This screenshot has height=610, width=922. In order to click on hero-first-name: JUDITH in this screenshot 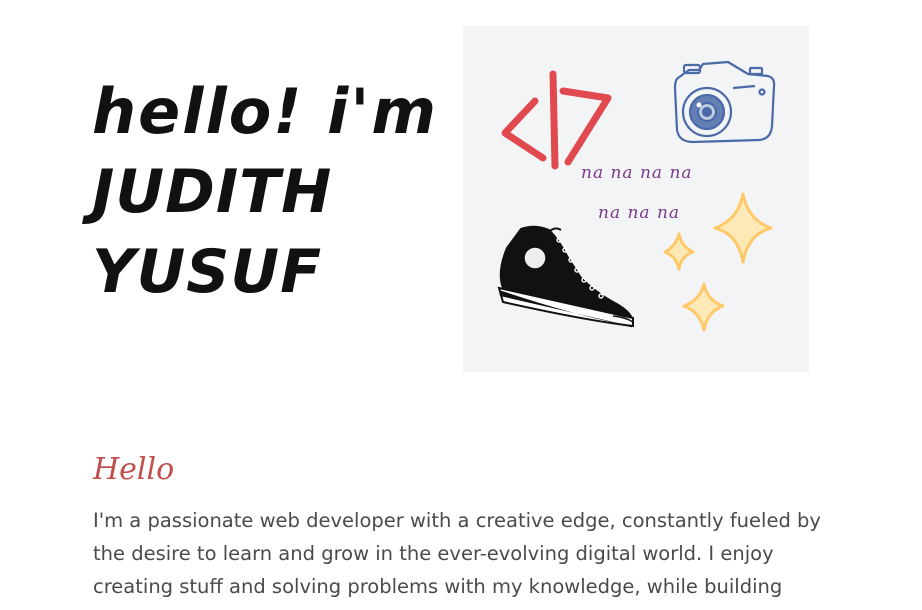, I will do `click(212, 192)`.